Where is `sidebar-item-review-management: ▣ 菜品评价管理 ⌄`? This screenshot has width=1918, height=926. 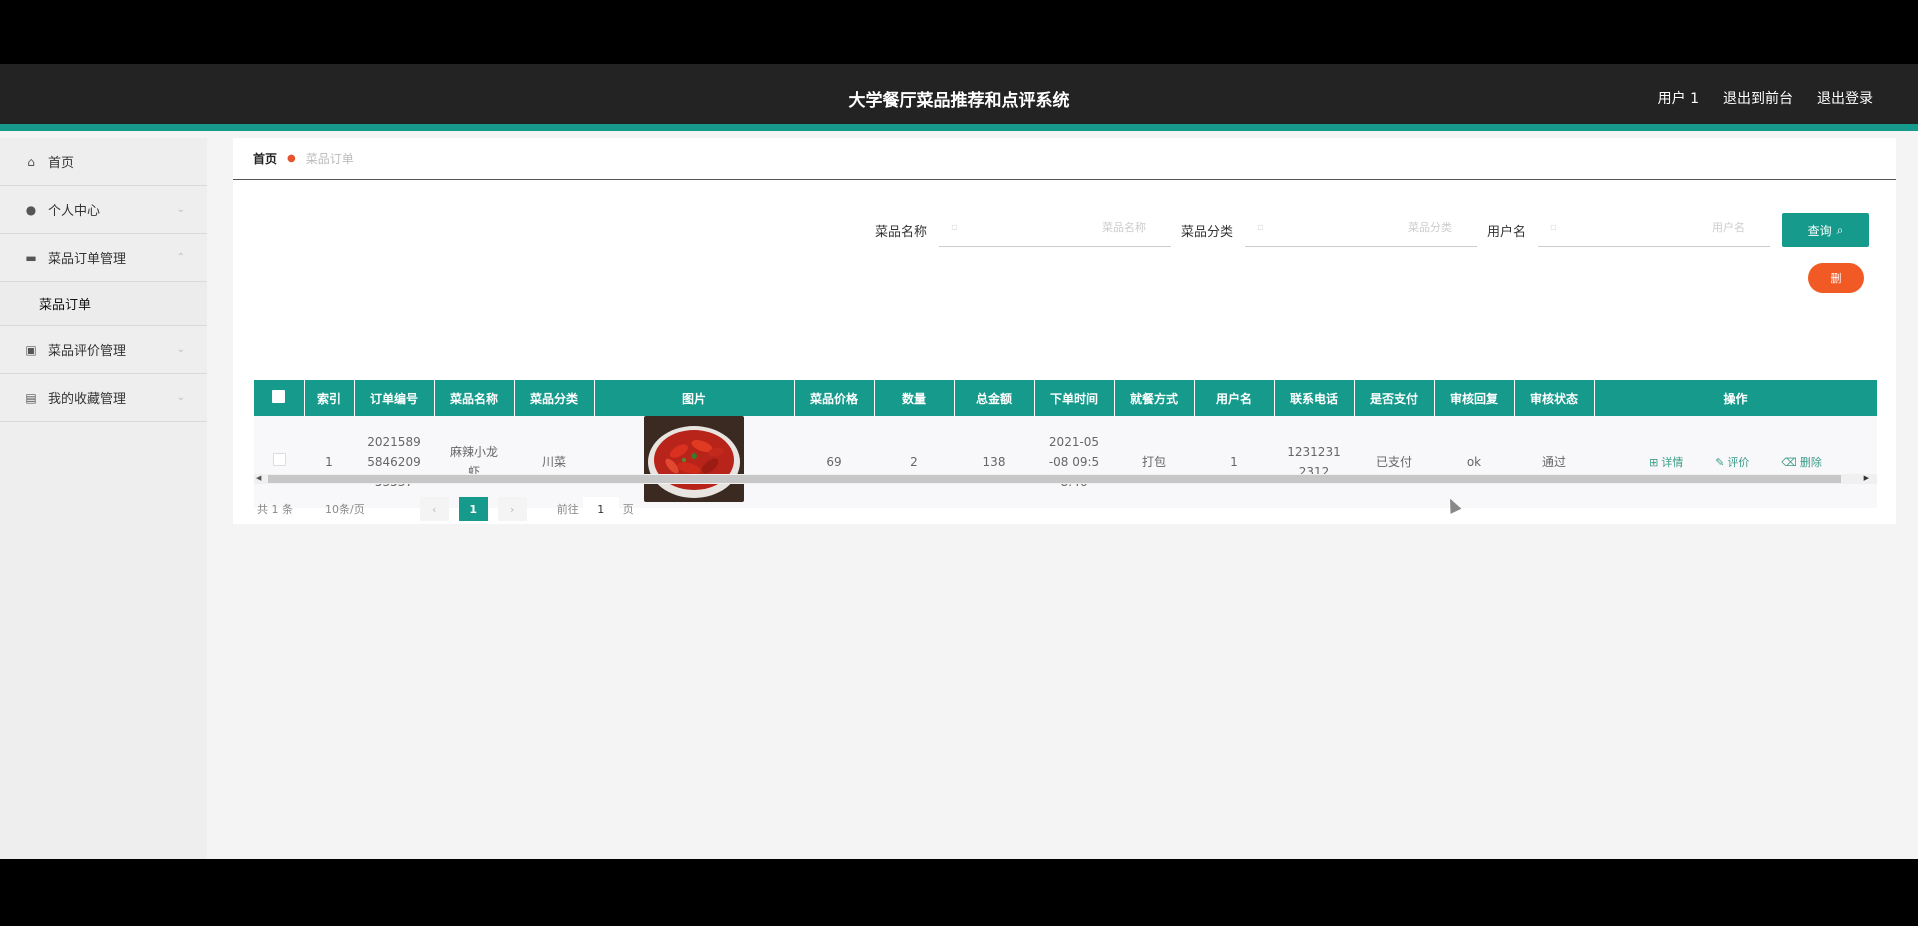
sidebar-item-review-management: ▣ 菜品评价管理 ⌄ is located at coordinates (103, 350).